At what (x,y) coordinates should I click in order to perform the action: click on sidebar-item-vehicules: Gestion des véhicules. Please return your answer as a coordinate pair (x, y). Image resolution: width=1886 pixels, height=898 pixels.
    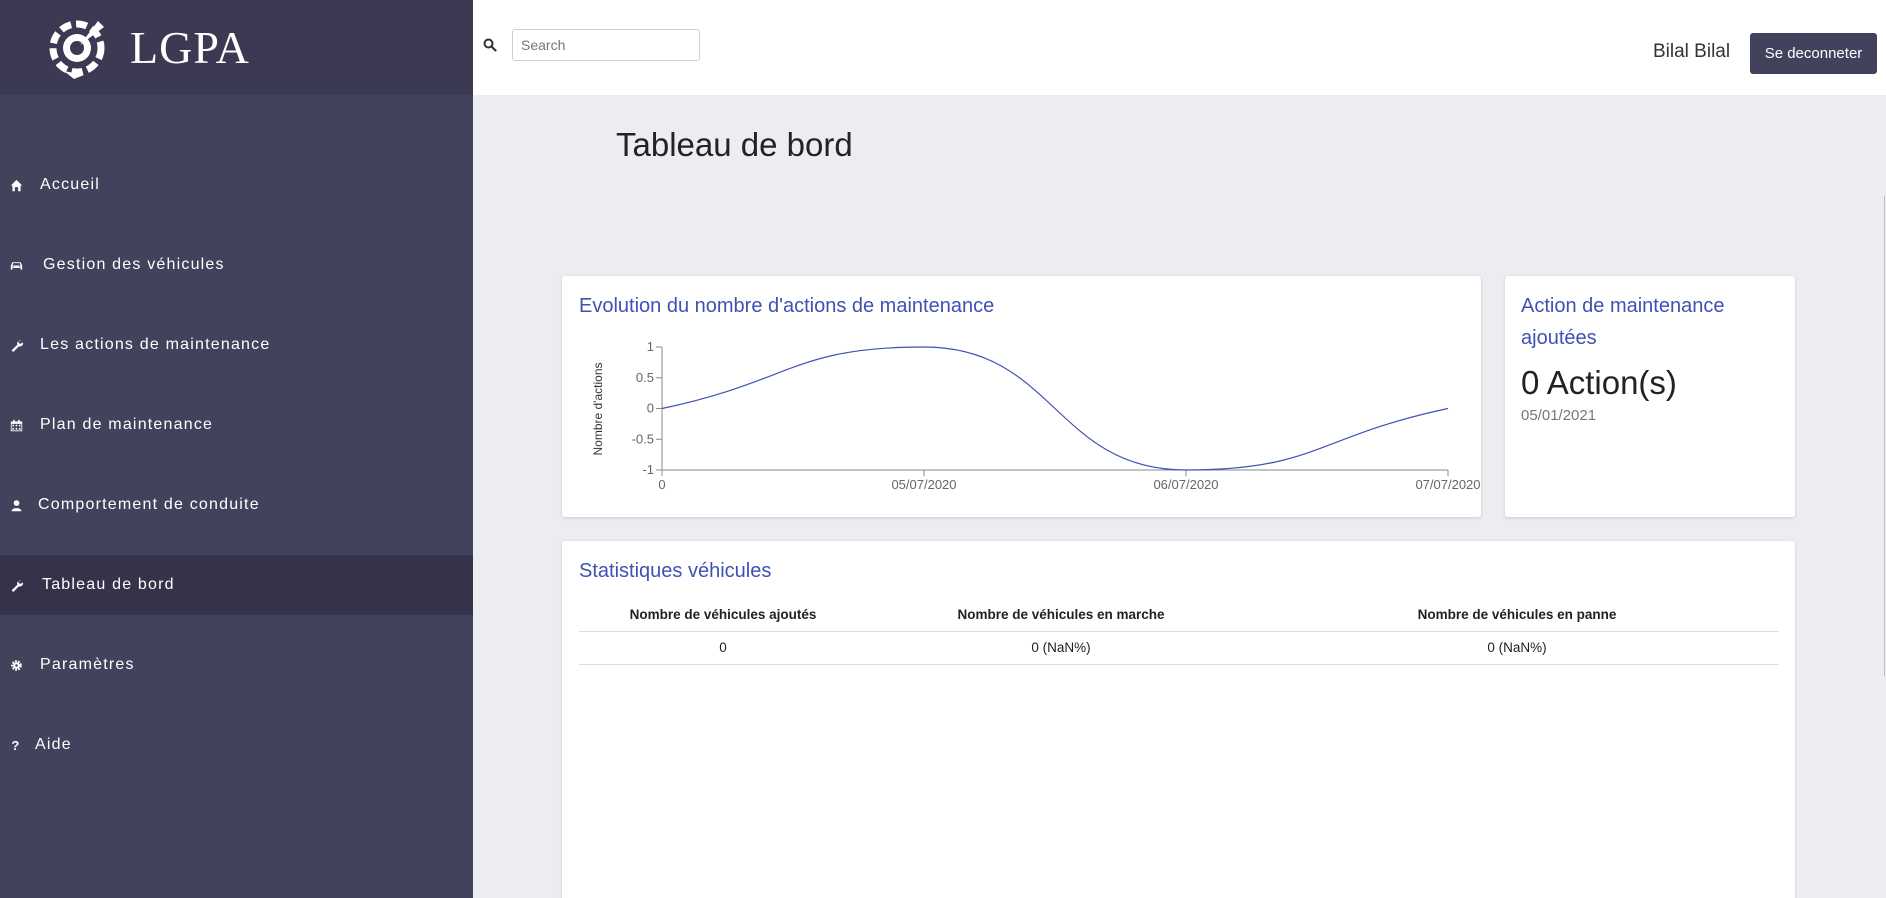
    Looking at the image, I should click on (236, 265).